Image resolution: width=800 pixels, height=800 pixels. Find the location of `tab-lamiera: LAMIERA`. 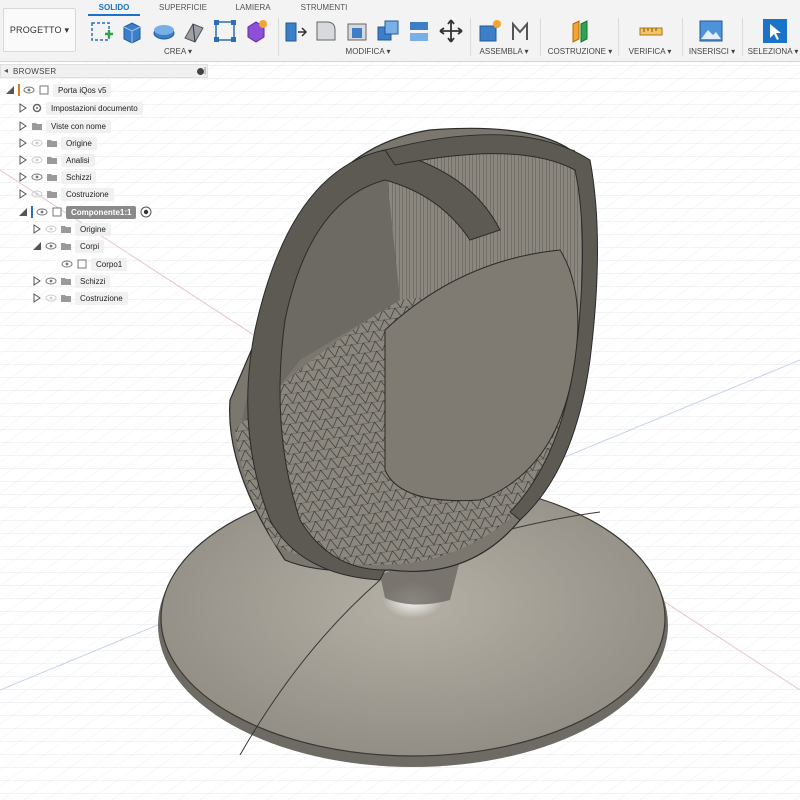

tab-lamiera: LAMIERA is located at coordinates (253, 7).